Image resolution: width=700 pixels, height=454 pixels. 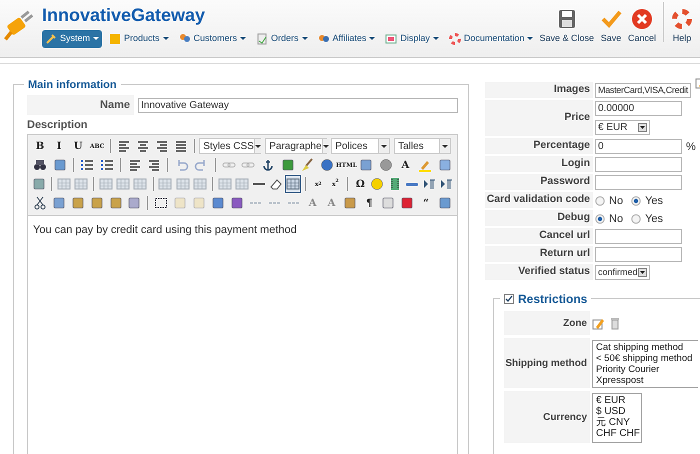 What do you see at coordinates (124, 146) in the screenshot?
I see `align-left-icon` at bounding box center [124, 146].